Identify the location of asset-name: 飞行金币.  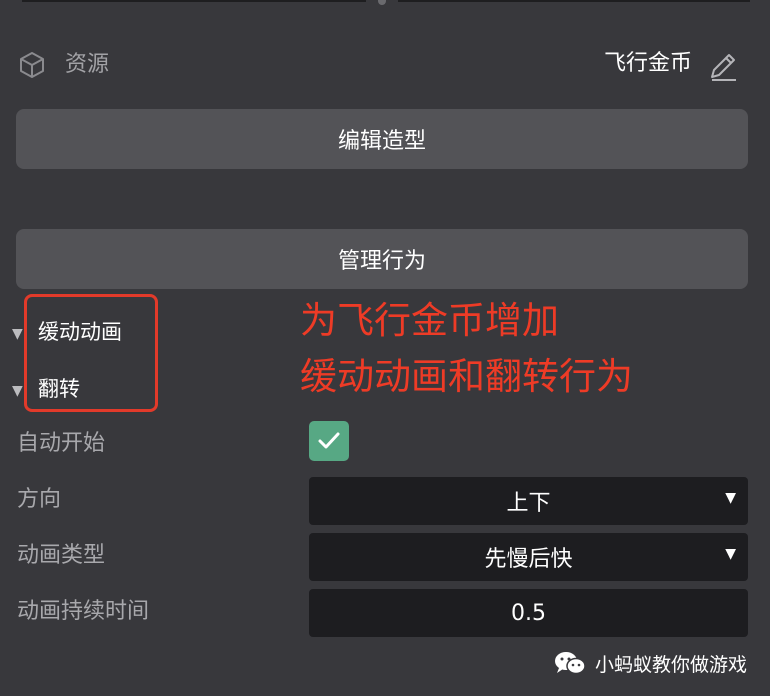
(647, 63).